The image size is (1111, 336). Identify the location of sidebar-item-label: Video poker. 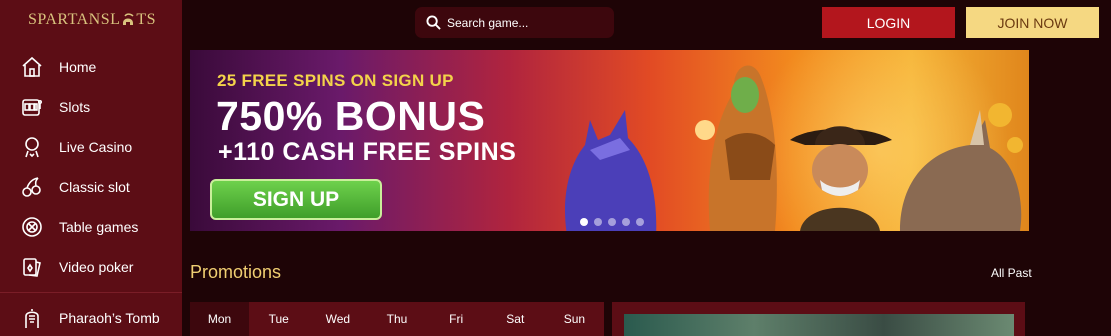
(96, 267).